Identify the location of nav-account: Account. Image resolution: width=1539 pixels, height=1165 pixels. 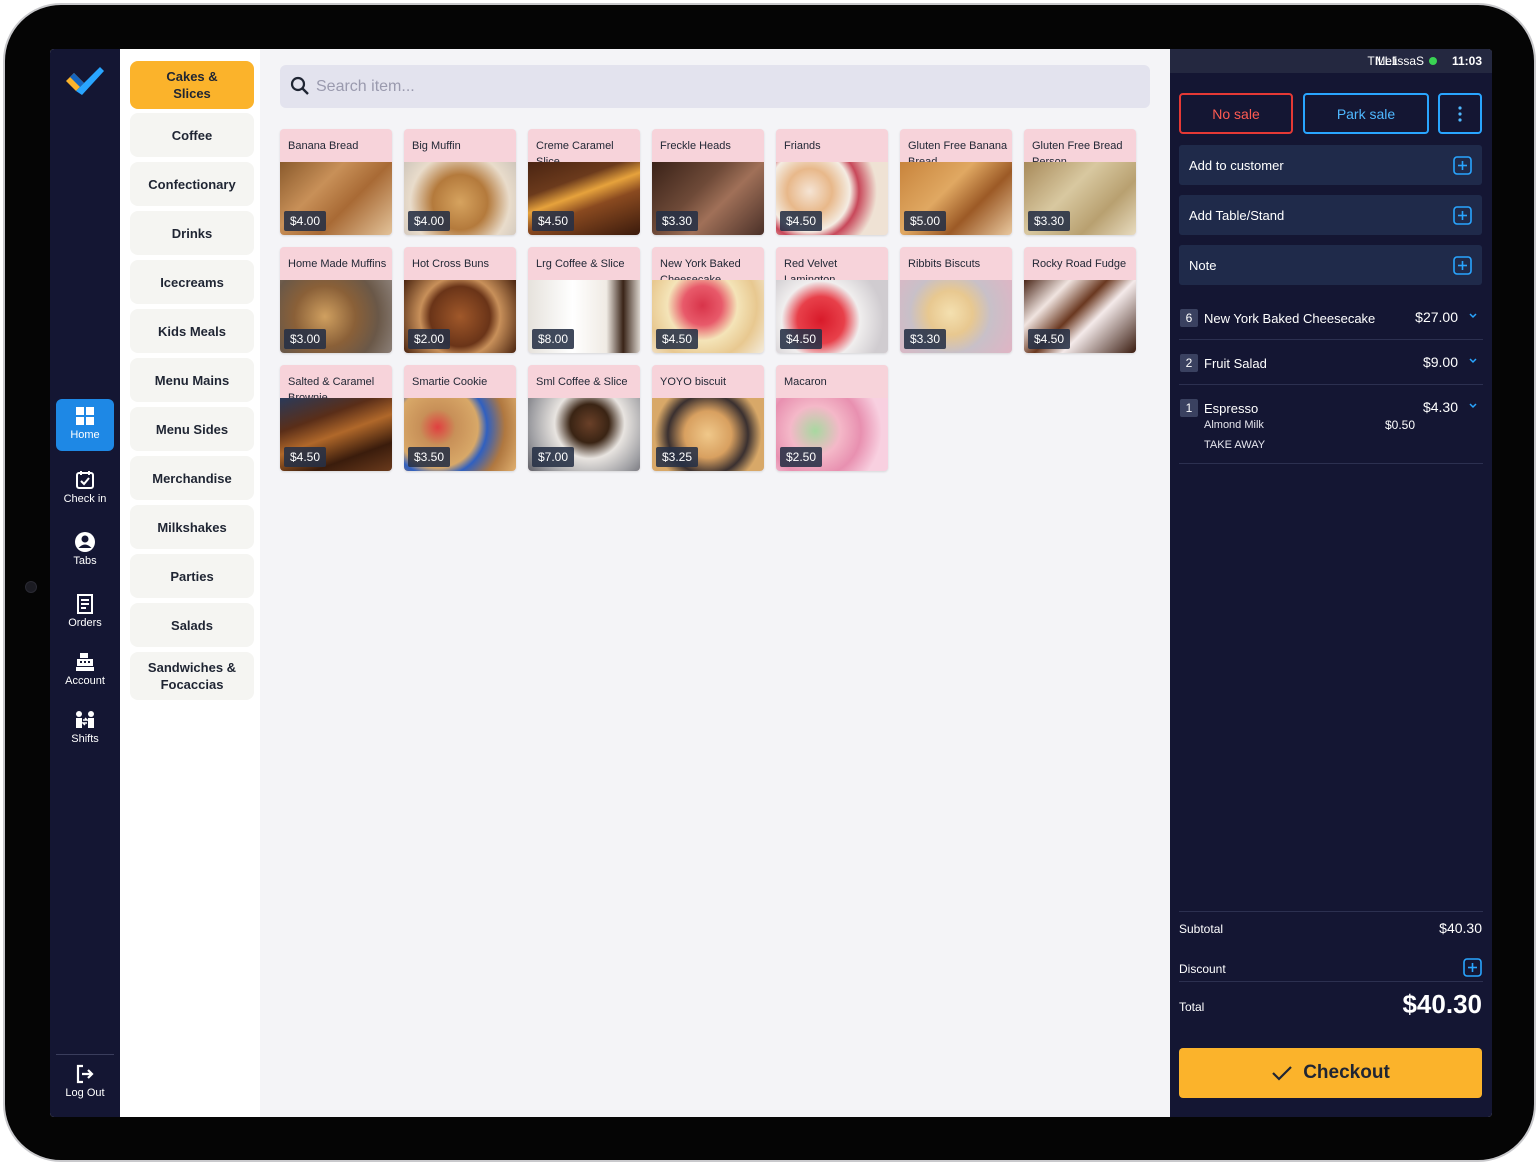
(85, 671).